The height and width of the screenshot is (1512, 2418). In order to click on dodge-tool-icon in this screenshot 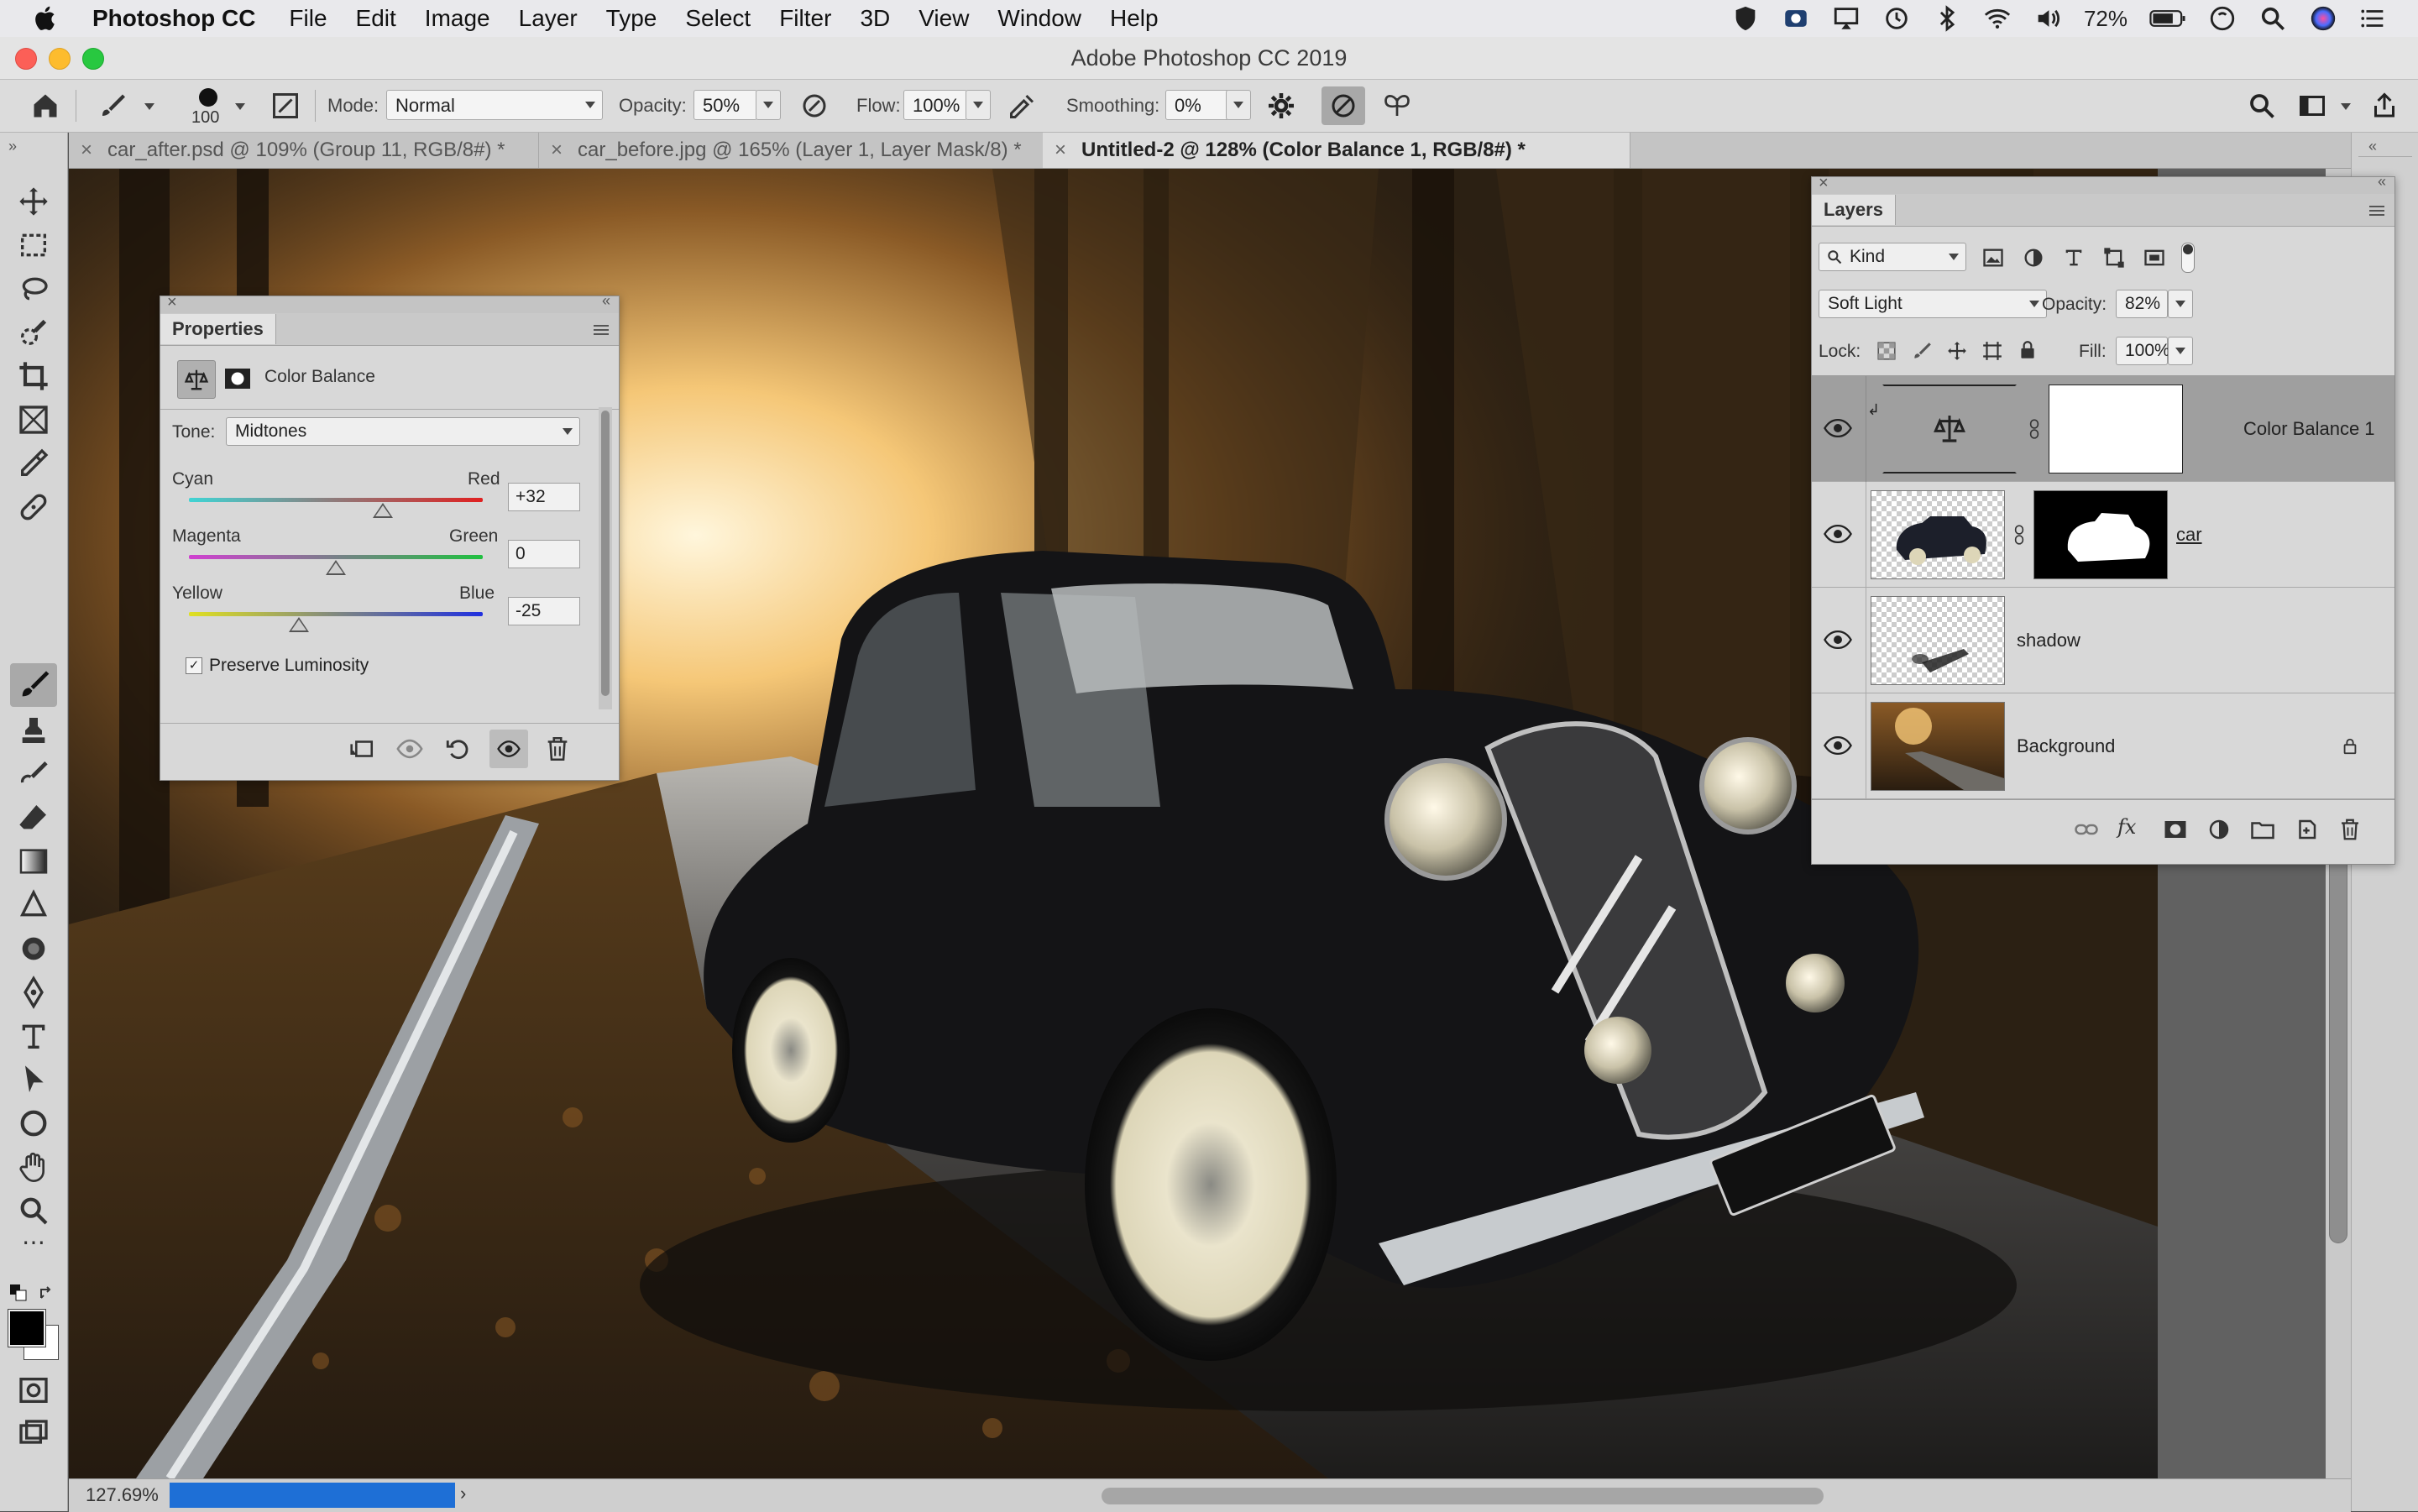, I will do `click(33, 948)`.